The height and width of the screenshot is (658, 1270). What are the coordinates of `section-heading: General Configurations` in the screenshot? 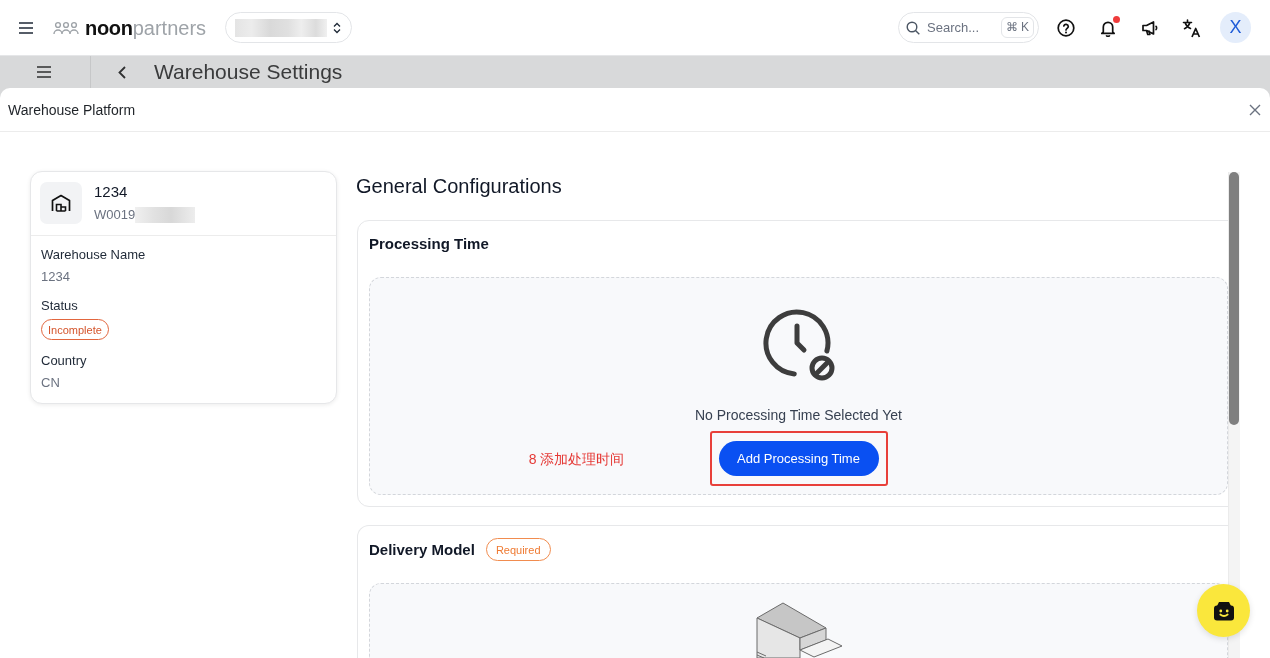 It's located at (459, 186).